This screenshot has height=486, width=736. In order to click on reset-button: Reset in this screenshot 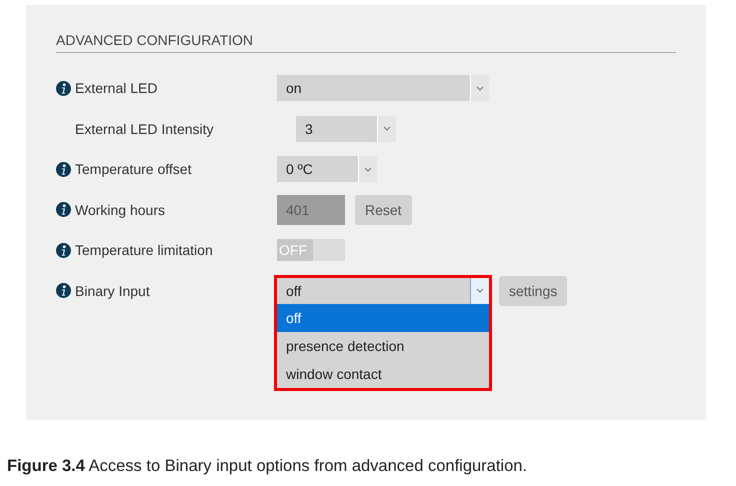, I will do `click(383, 209)`.